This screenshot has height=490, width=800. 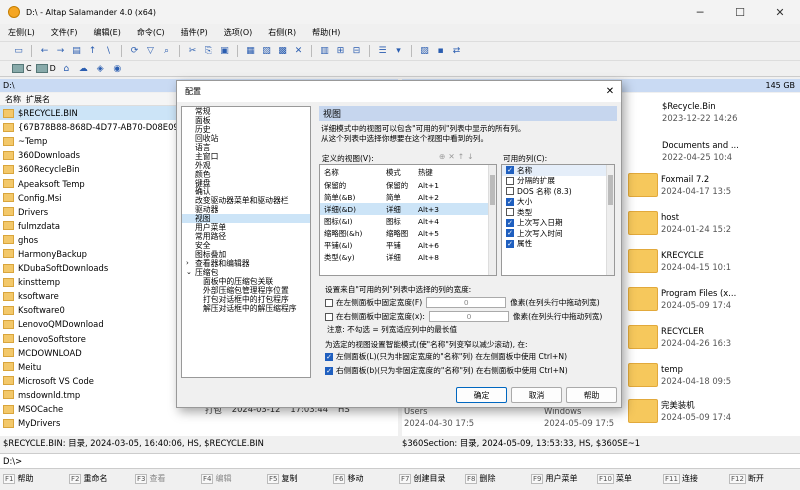 What do you see at coordinates (76, 51) in the screenshot?
I see `folder-icon: ▤` at bounding box center [76, 51].